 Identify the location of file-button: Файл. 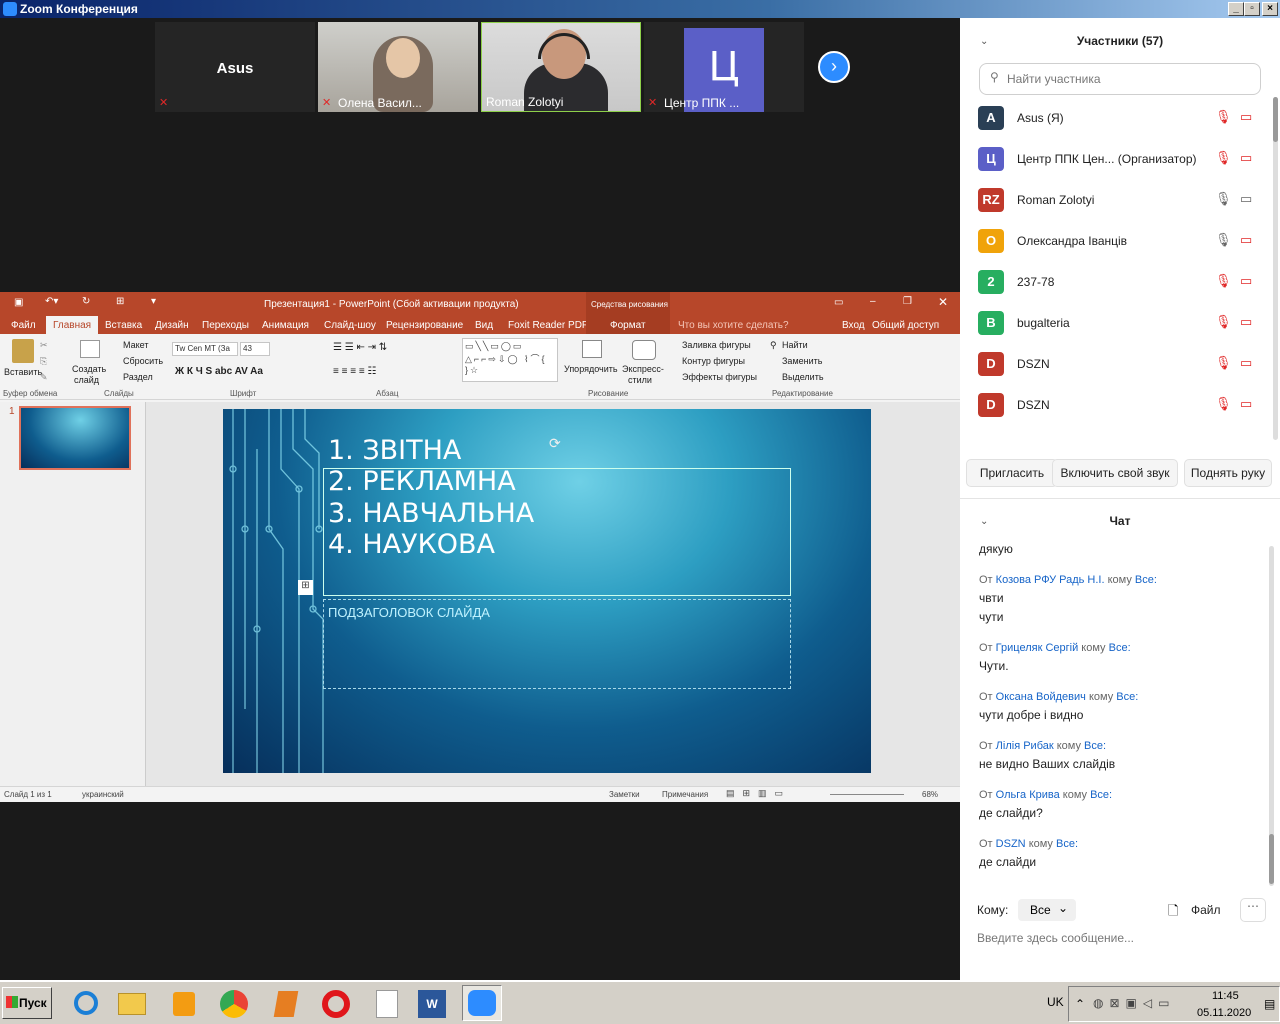
(1206, 910).